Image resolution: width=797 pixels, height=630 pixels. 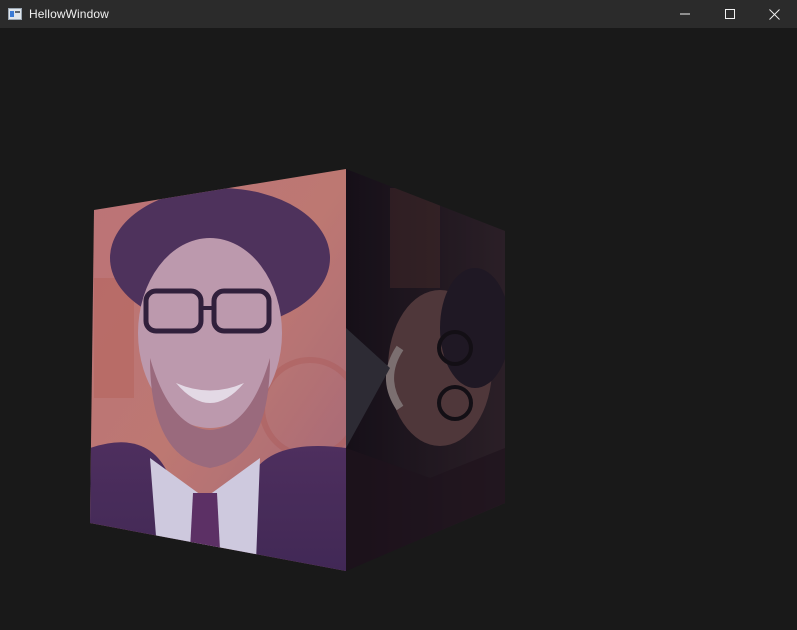 I want to click on minimize-icon, so click(x=684, y=14).